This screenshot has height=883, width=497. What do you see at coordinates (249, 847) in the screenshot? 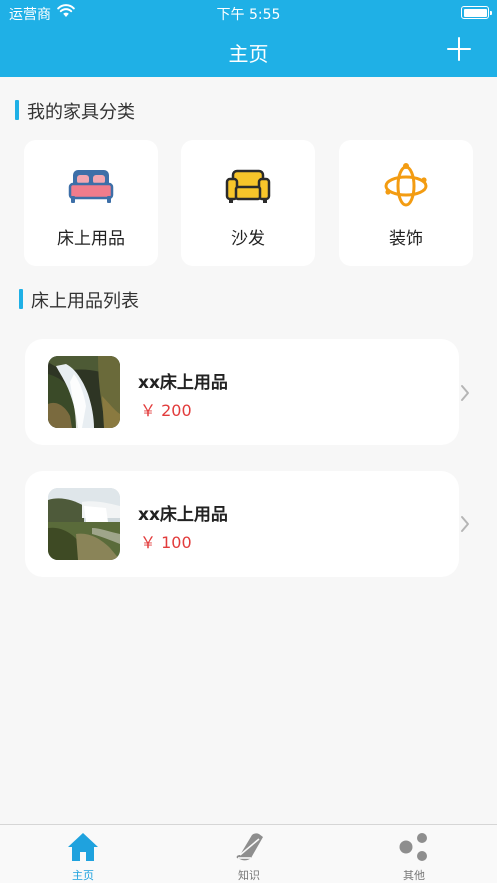
I see `book-icon` at bounding box center [249, 847].